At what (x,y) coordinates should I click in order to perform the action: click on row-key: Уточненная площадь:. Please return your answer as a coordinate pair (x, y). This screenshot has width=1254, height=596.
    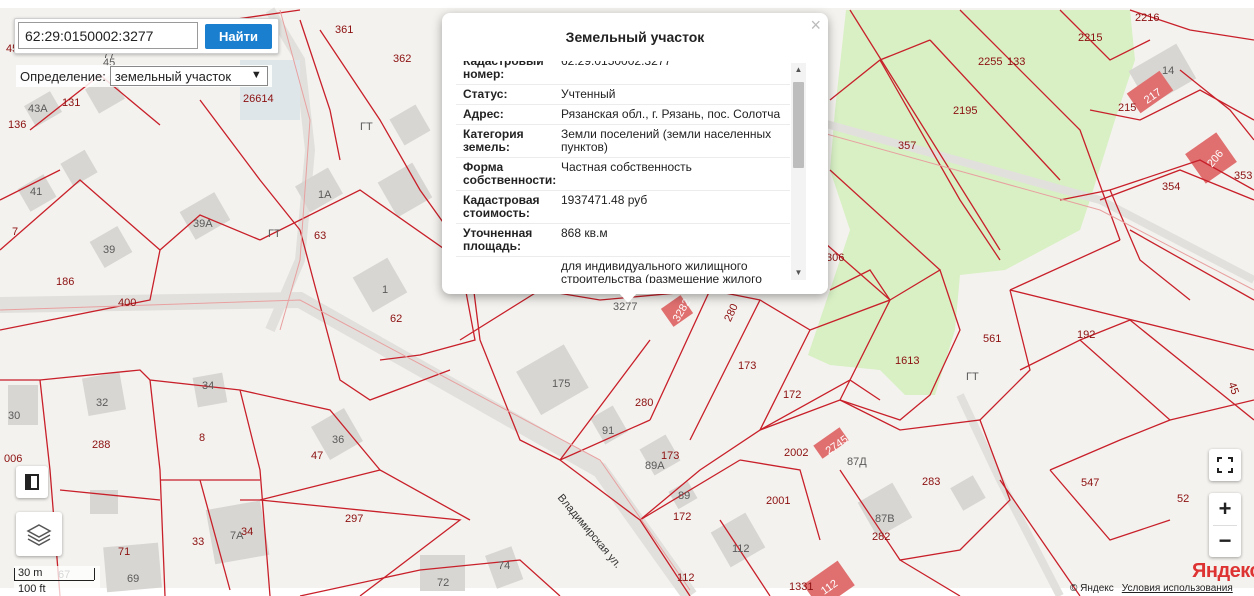
    Looking at the image, I should click on (498, 239).